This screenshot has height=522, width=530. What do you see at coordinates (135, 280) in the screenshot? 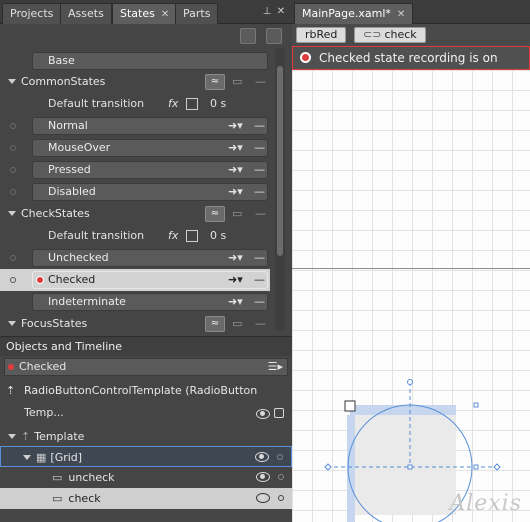
I see `state-row-checked: Checked ➜▾ —` at bounding box center [135, 280].